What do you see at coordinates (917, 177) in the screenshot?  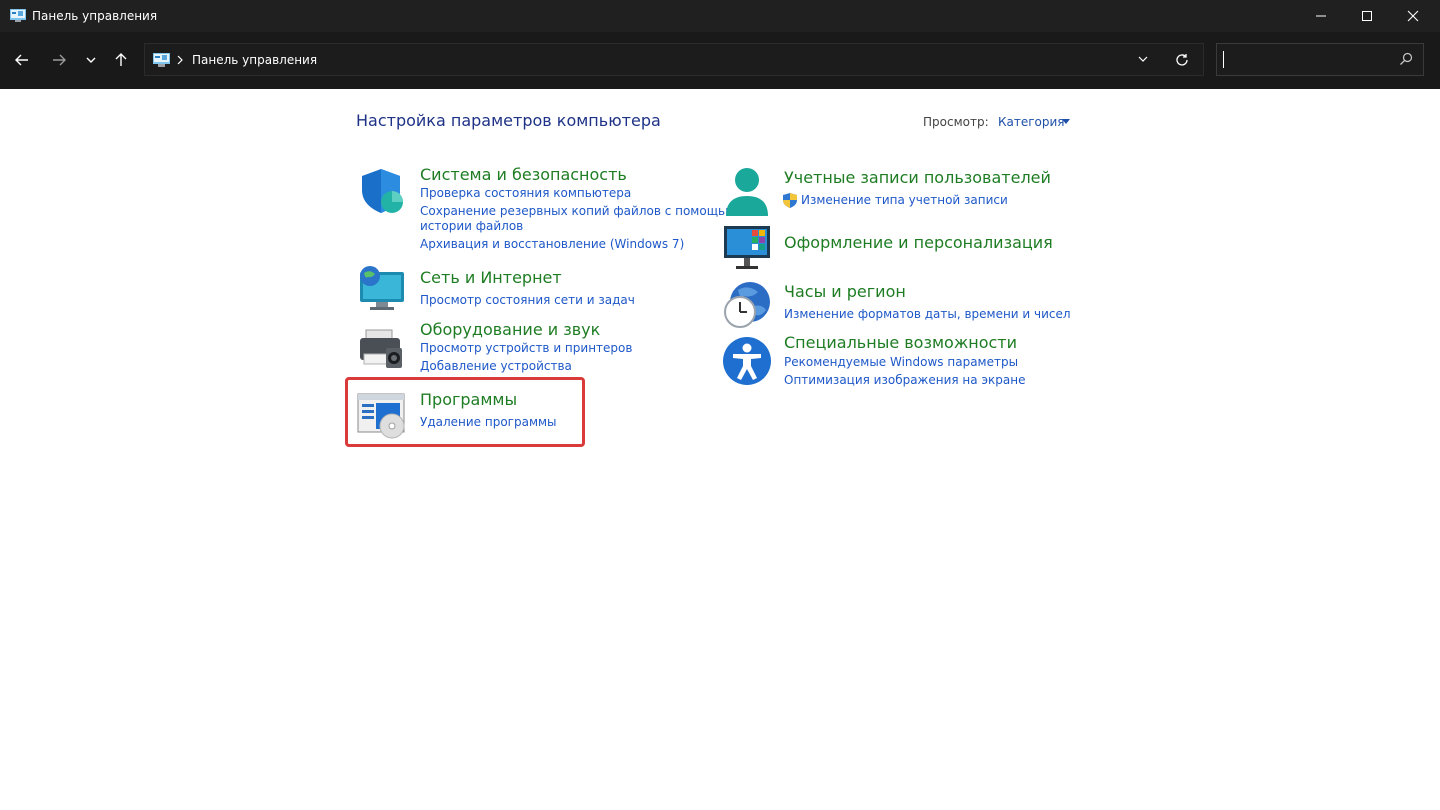 I see `category-title-user-accounts: Учетные записи пользователей` at bounding box center [917, 177].